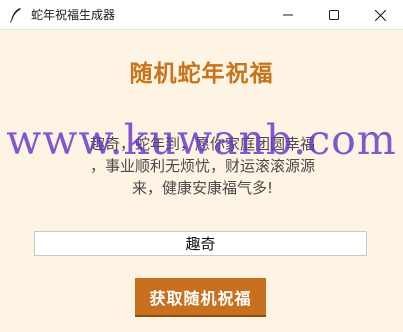 This screenshot has width=403, height=332. I want to click on maximize-button, so click(334, 15).